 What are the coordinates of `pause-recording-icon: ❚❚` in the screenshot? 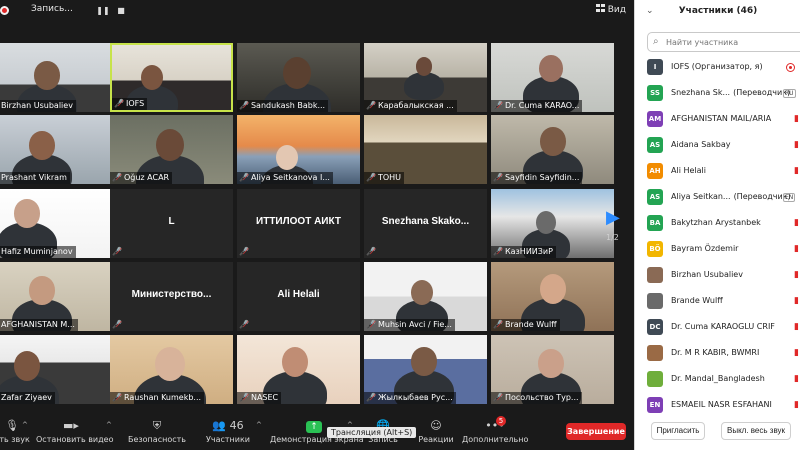 It's located at (103, 11).